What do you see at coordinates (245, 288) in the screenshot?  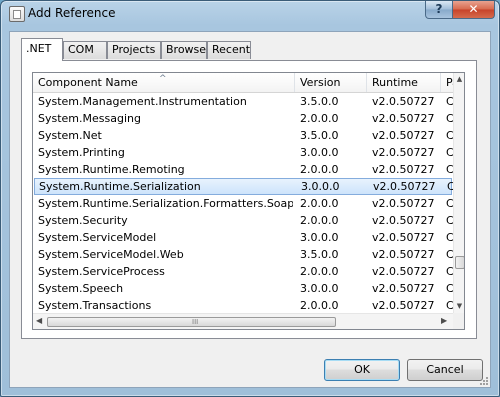 I see `table-row: System.Speech 3.0.0.0 v2.0.50727 C:` at bounding box center [245, 288].